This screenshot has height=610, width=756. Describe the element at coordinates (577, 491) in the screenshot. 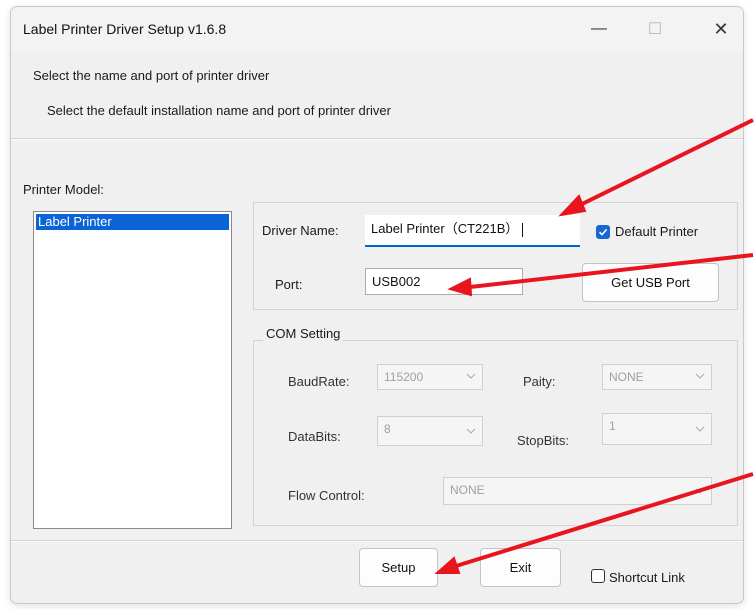

I see `flow-control-select: NONE` at that location.